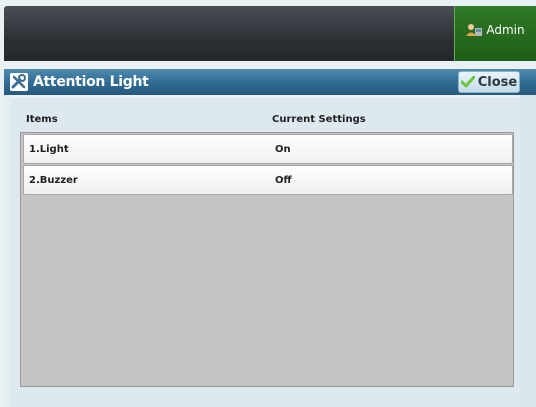 This screenshot has width=536, height=407. Describe the element at coordinates (268, 180) in the screenshot. I see `list-item-buzzer: 2.Buzzer Off` at that location.